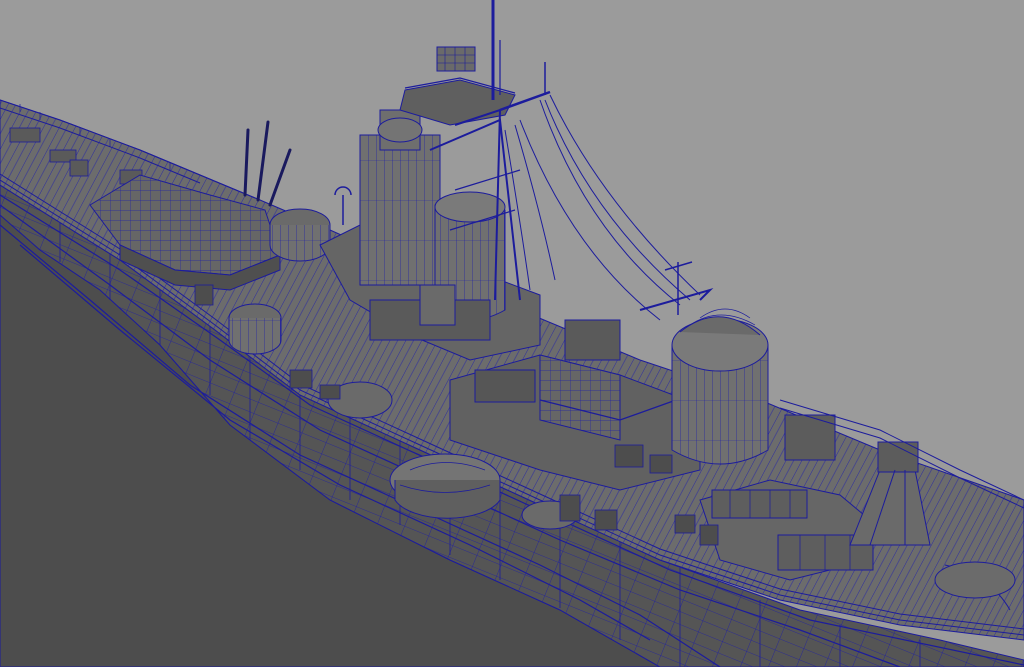 The height and width of the screenshot is (667, 1024). I want to click on rigging-cables, so click(609, 207).